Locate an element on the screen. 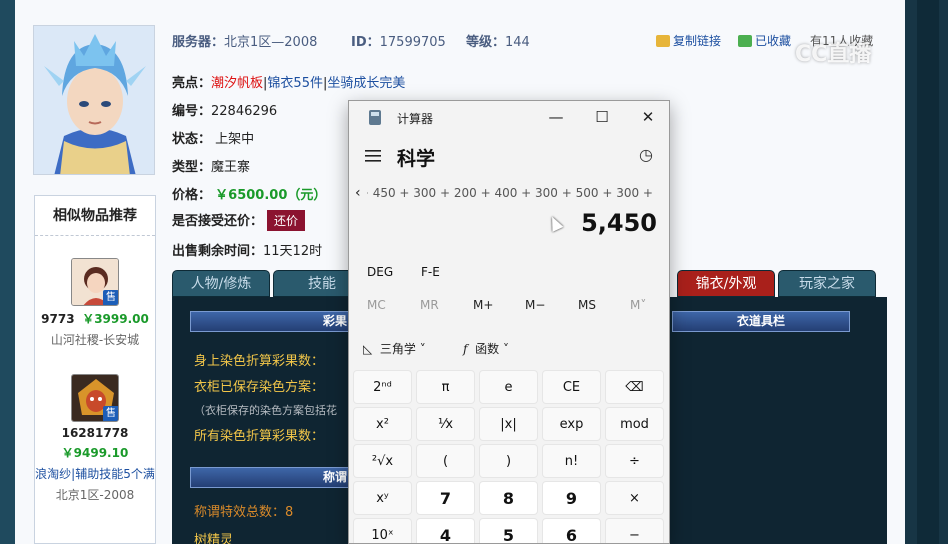  right-stripe is located at coordinates (928, 272).